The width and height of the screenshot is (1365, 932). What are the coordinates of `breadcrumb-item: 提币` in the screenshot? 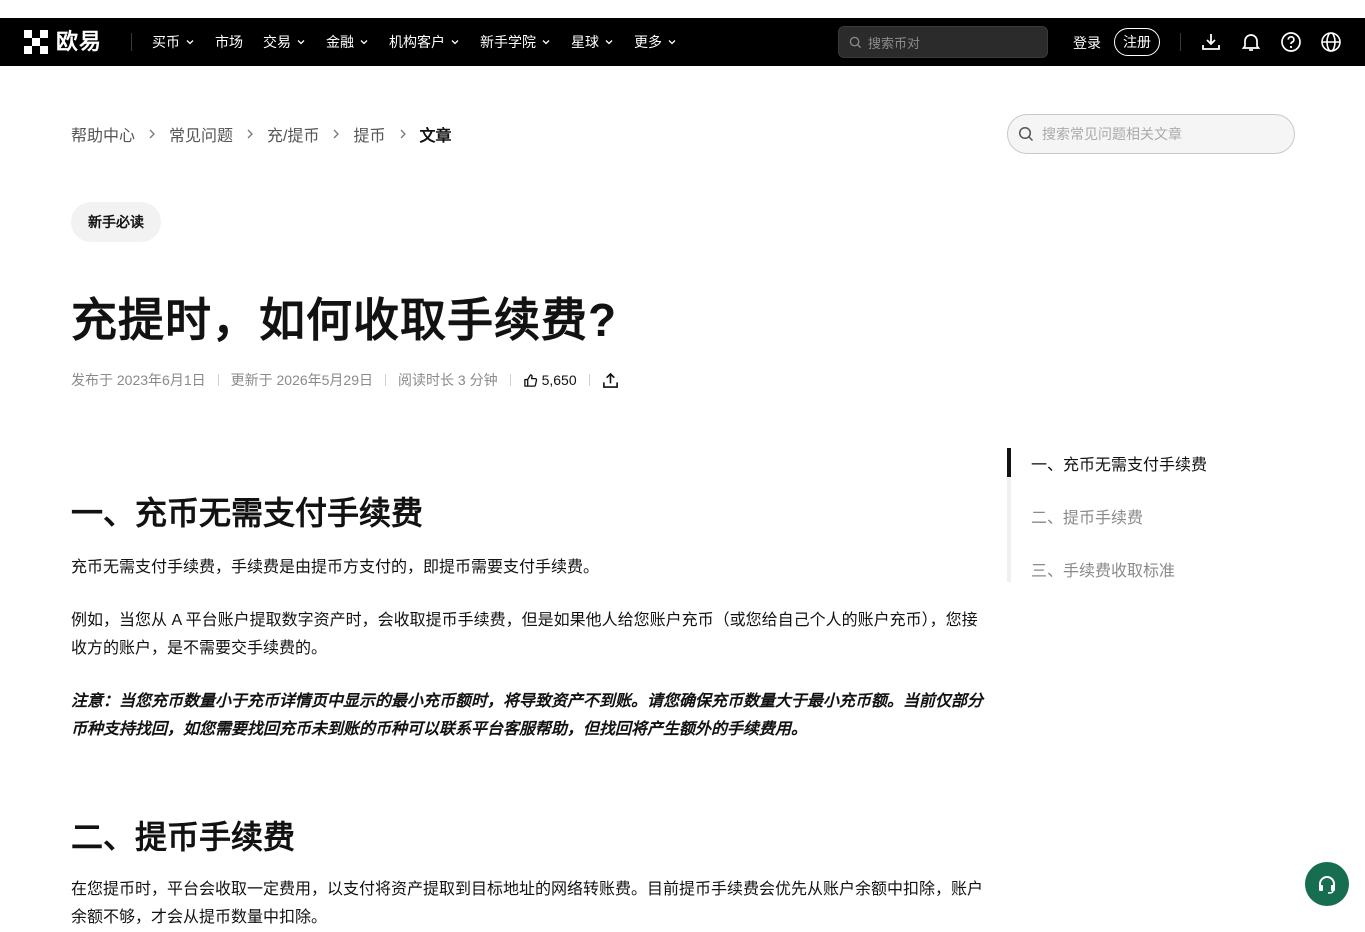 It's located at (369, 134).